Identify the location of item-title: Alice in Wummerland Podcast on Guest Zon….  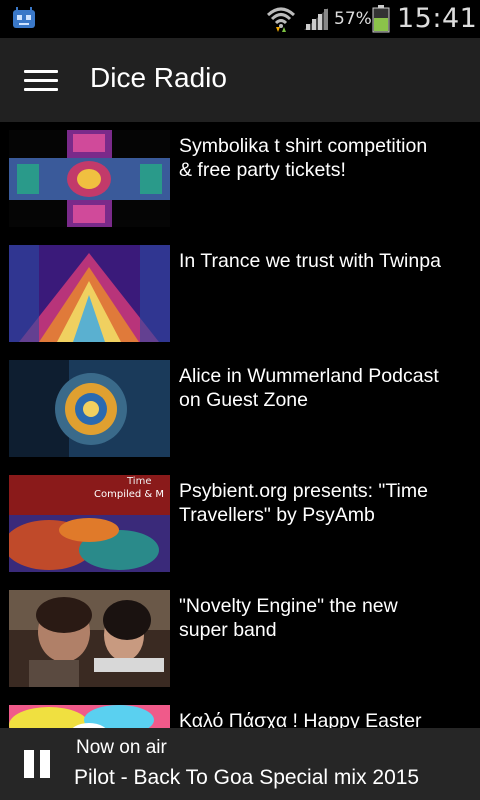
(309, 388).